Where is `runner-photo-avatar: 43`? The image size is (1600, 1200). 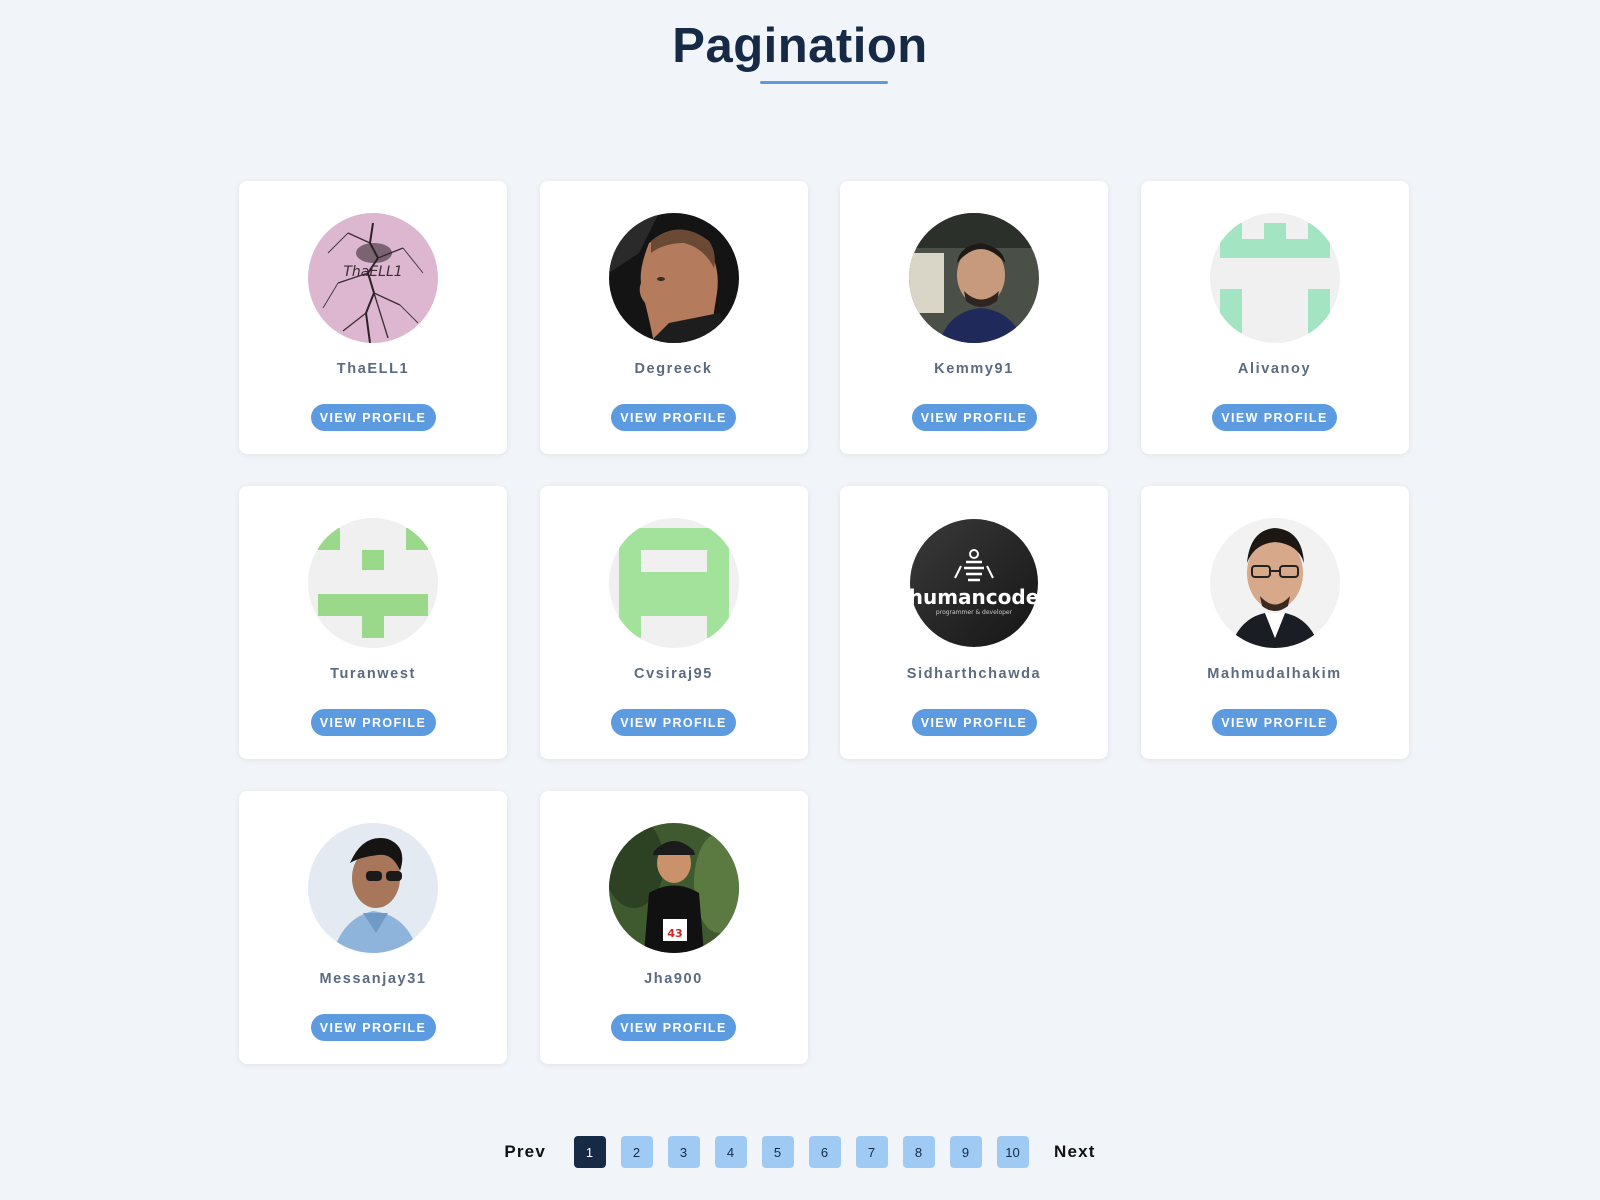 runner-photo-avatar: 43 is located at coordinates (673, 888).